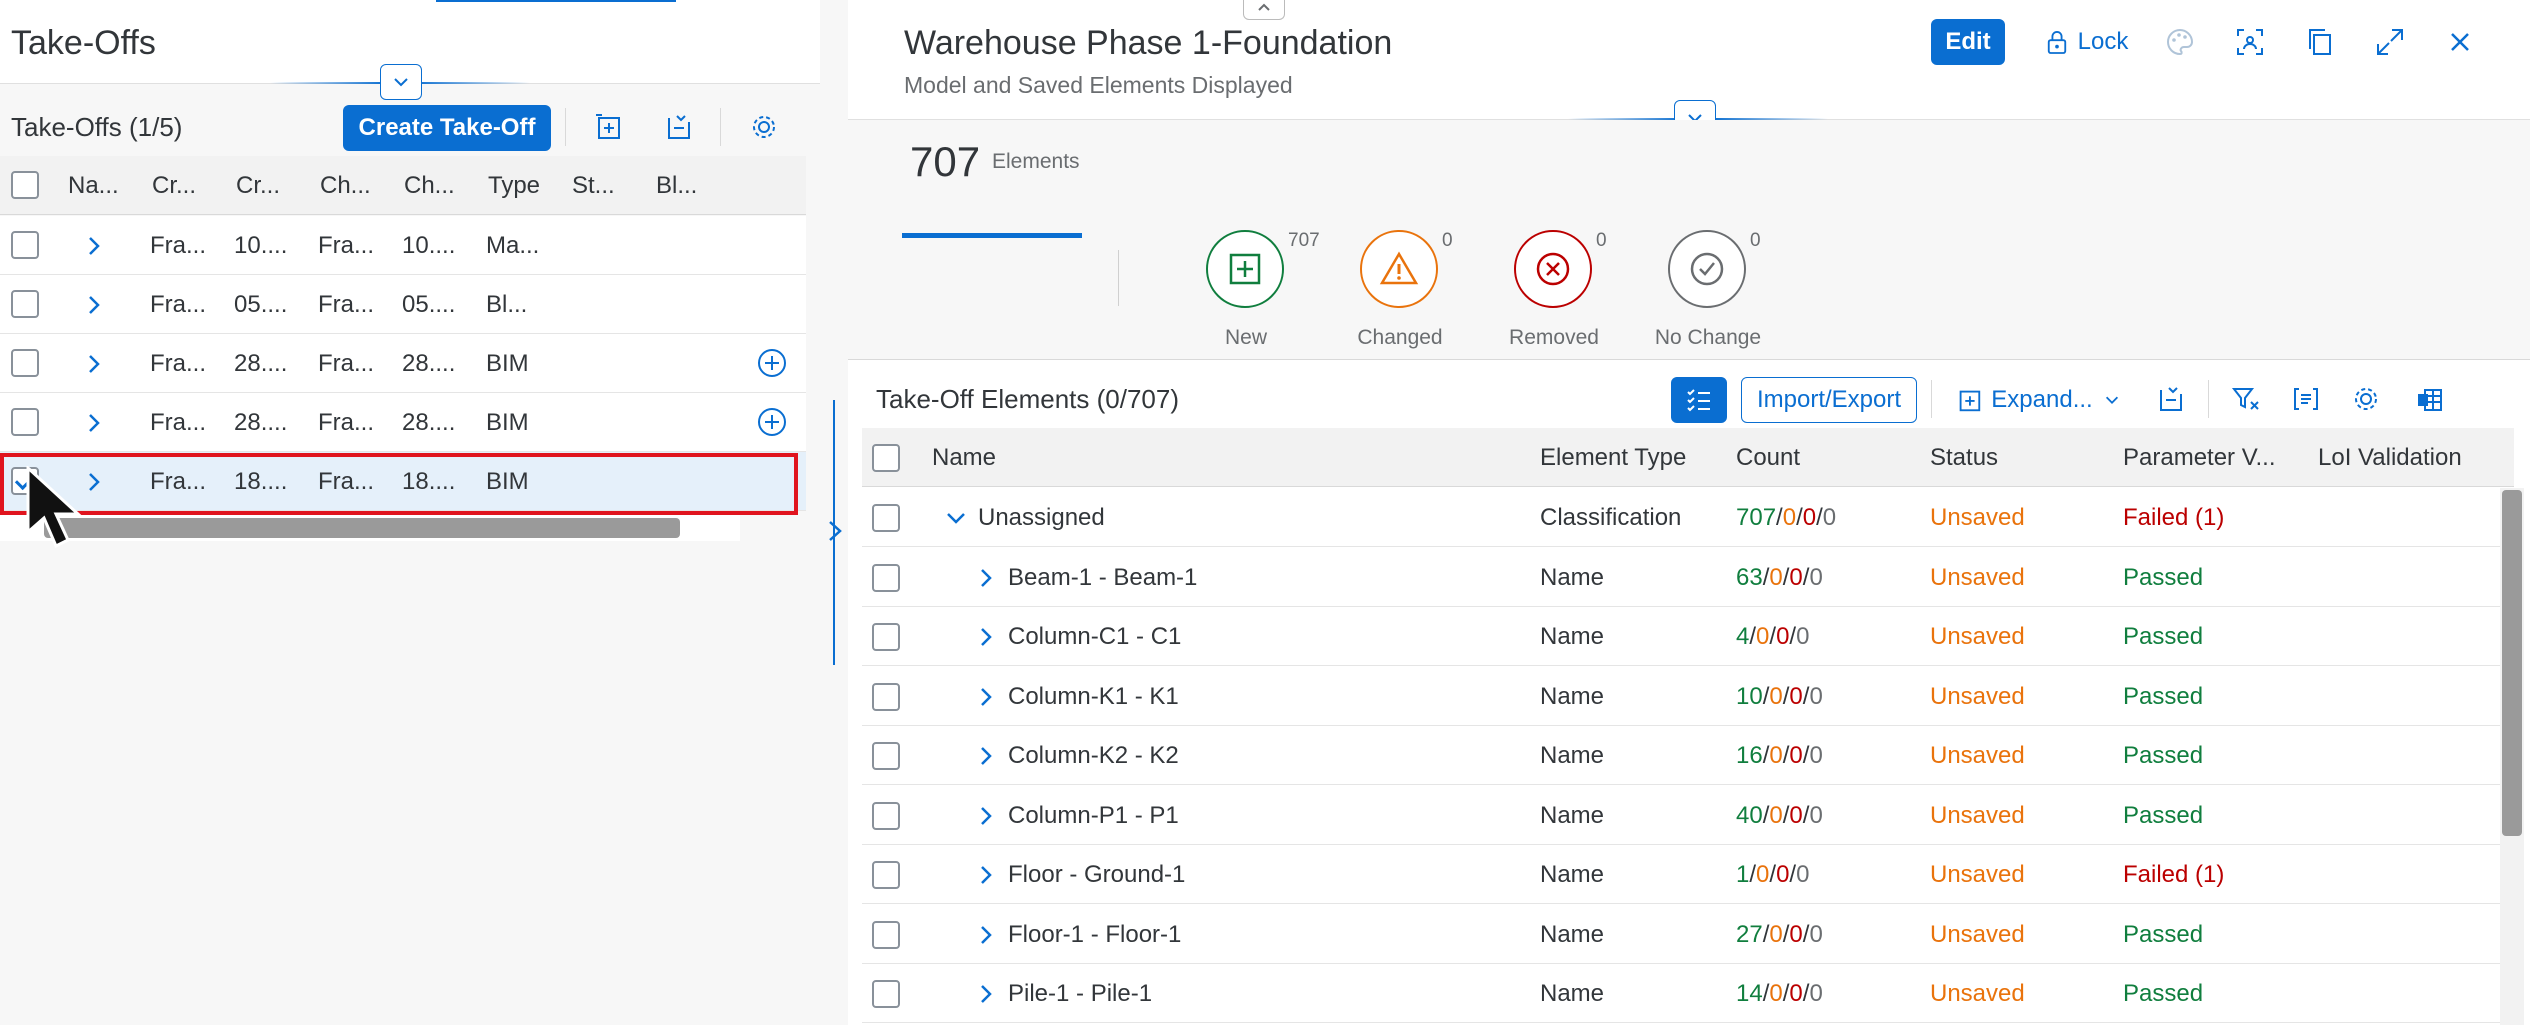 Image resolution: width=2530 pixels, height=1025 pixels. What do you see at coordinates (1699, 400) in the screenshot?
I see `multi-select-toggle` at bounding box center [1699, 400].